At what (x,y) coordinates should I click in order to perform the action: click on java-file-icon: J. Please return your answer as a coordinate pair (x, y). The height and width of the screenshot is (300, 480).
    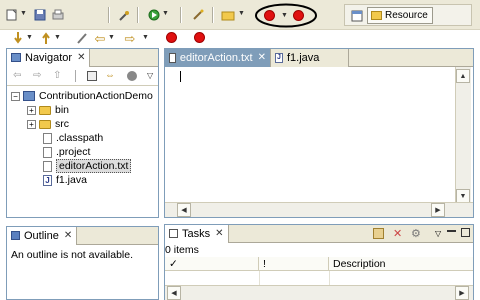
    Looking at the image, I should click on (47, 180).